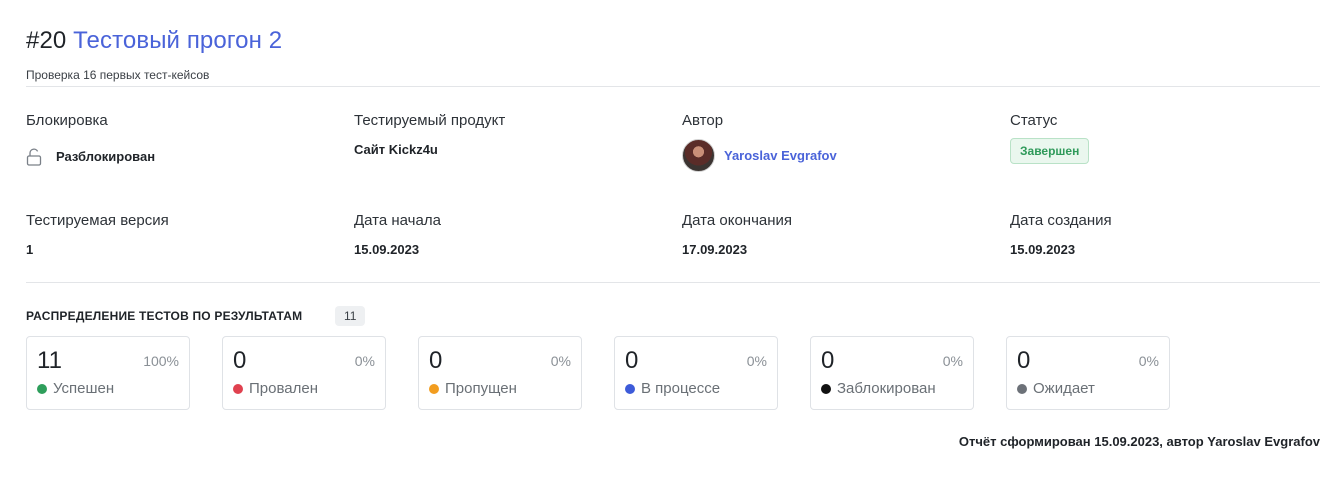  I want to click on page-title: #20 Тестовый прогон 2, so click(154, 41).